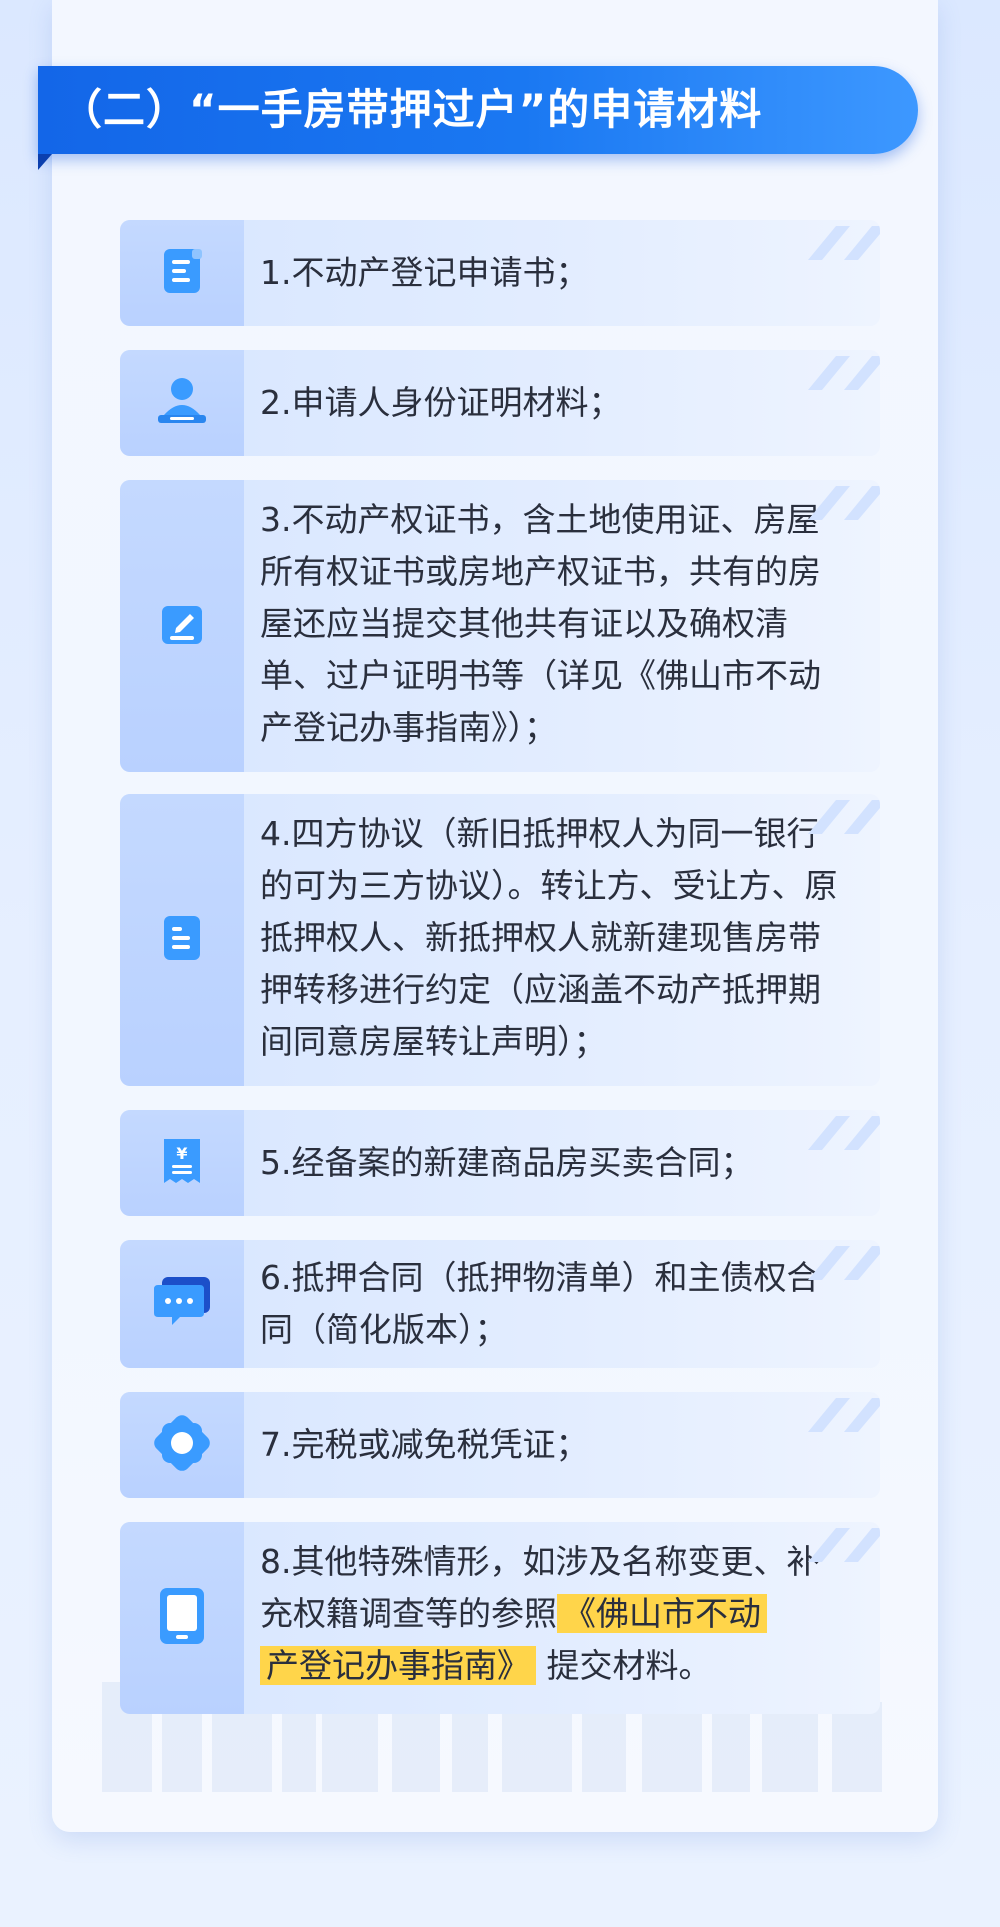 This screenshot has height=1927, width=1000. I want to click on file-icon, so click(182, 940).